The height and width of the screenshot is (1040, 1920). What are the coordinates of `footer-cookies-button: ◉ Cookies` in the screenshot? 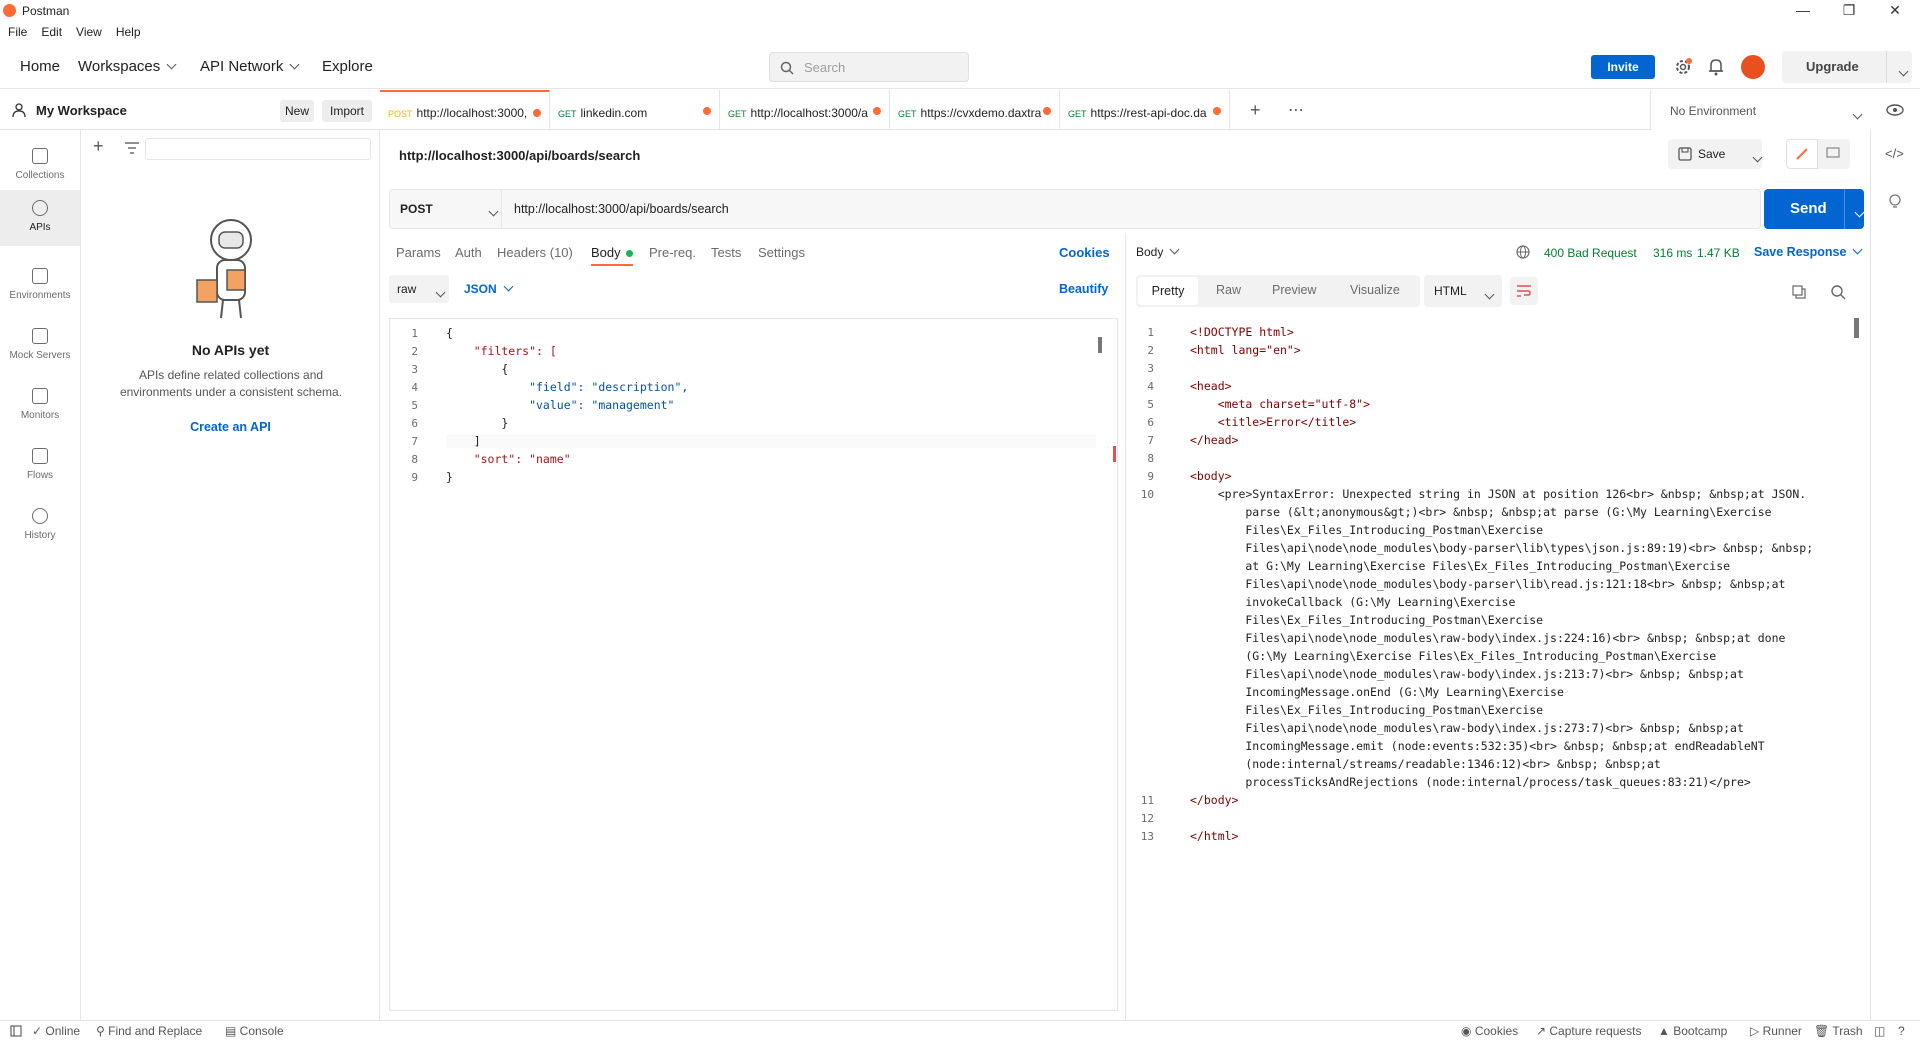 It's located at (1489, 1031).